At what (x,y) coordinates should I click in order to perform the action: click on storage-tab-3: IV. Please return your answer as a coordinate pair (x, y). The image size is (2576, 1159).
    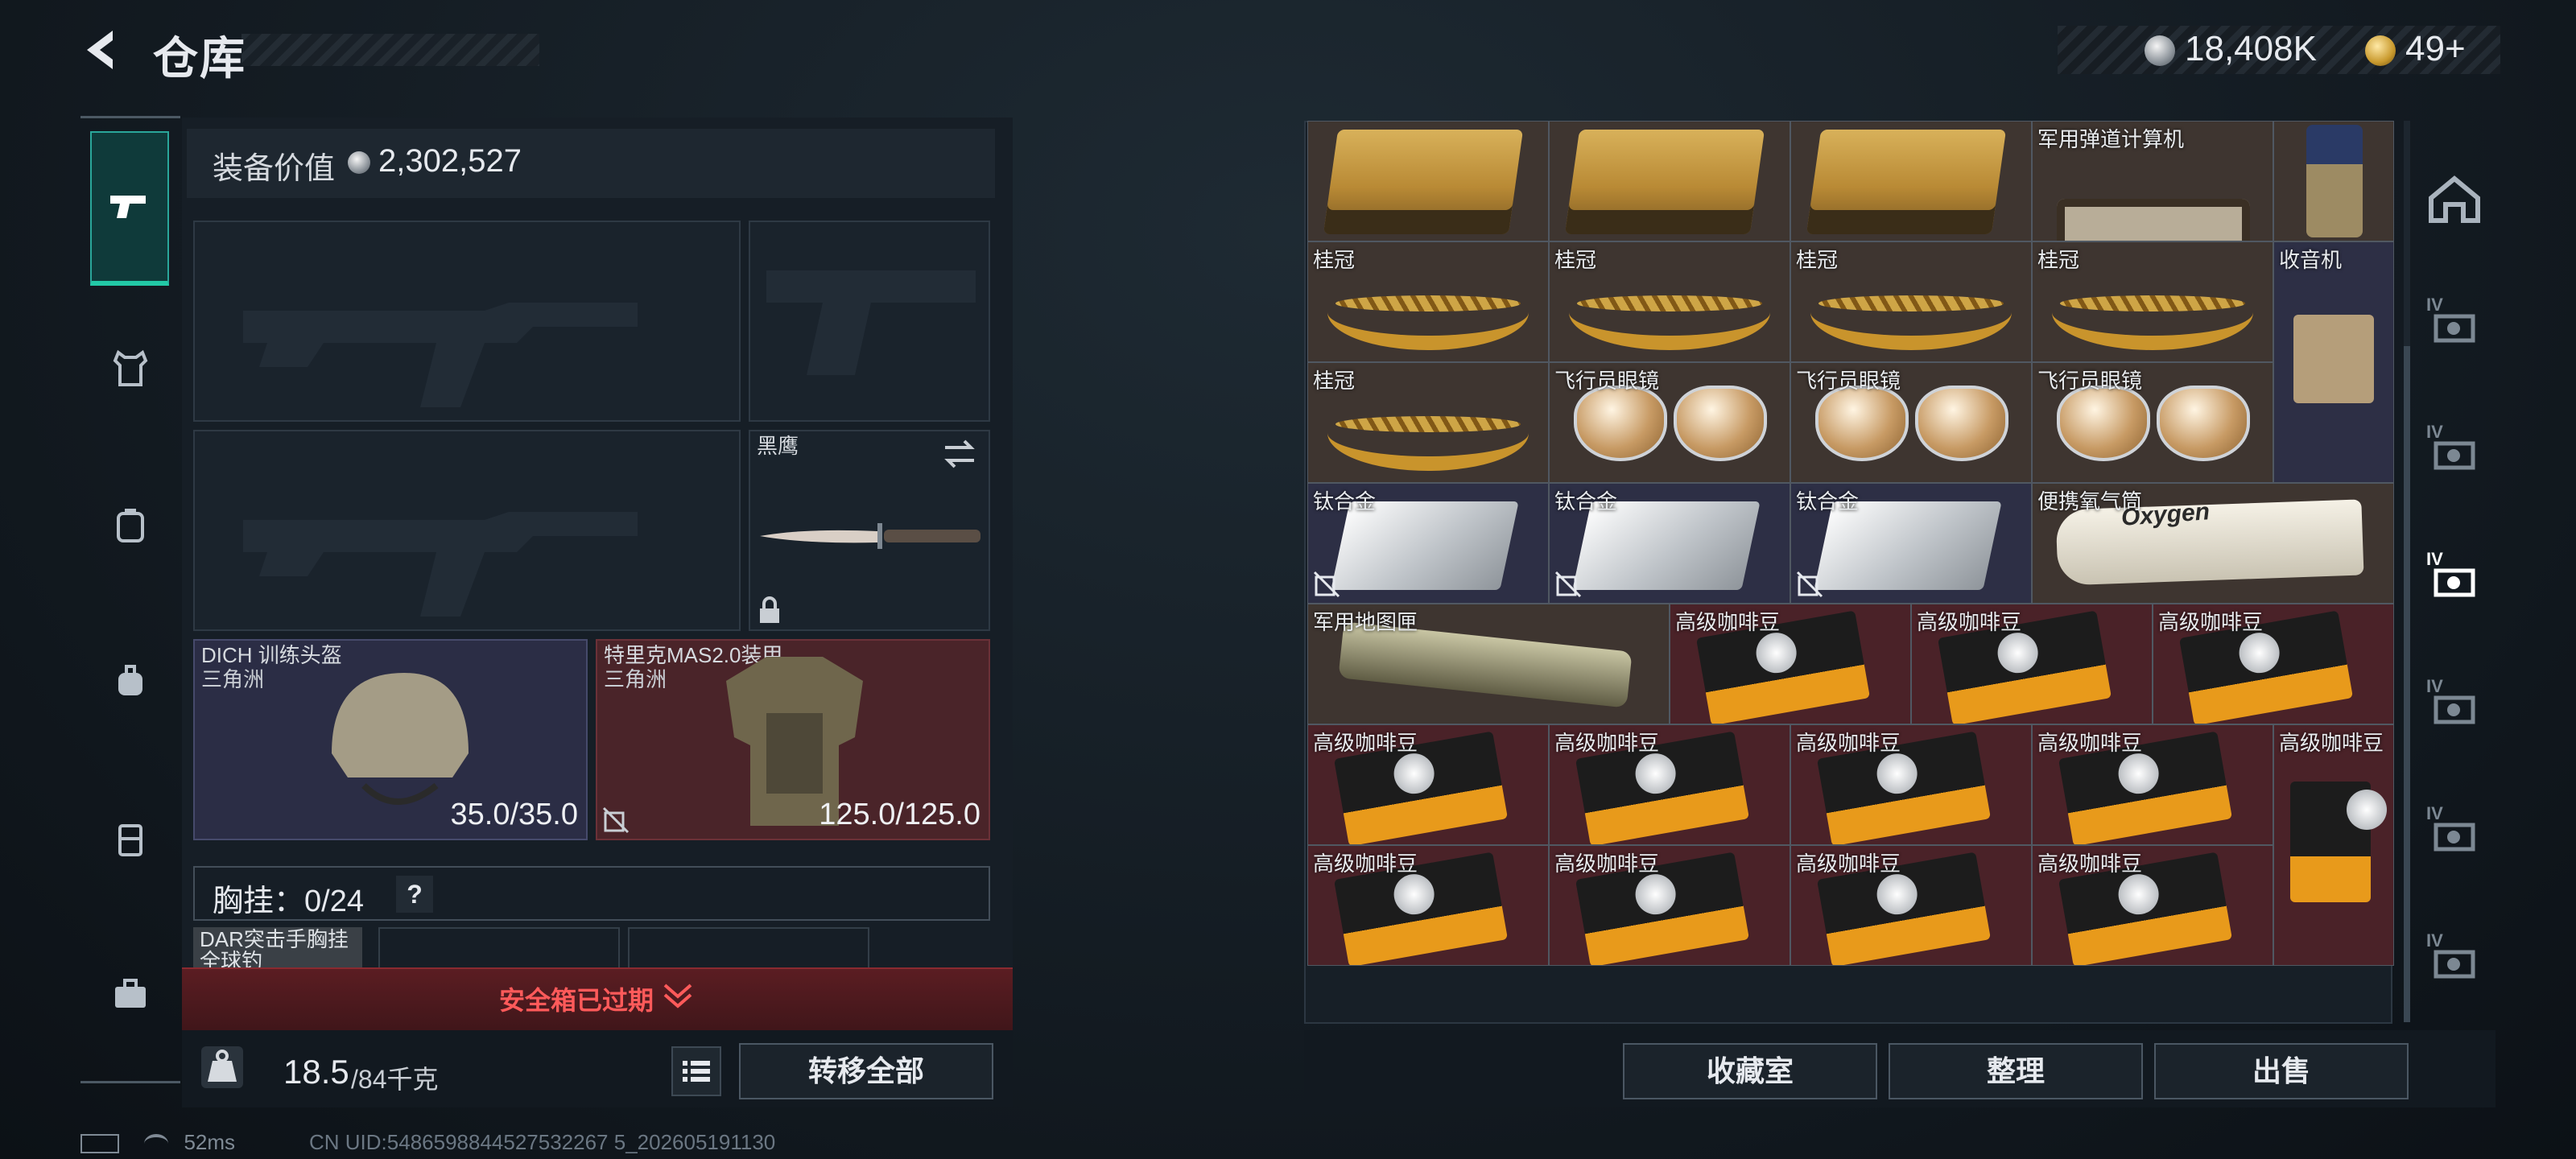
    Looking at the image, I should click on (2454, 578).